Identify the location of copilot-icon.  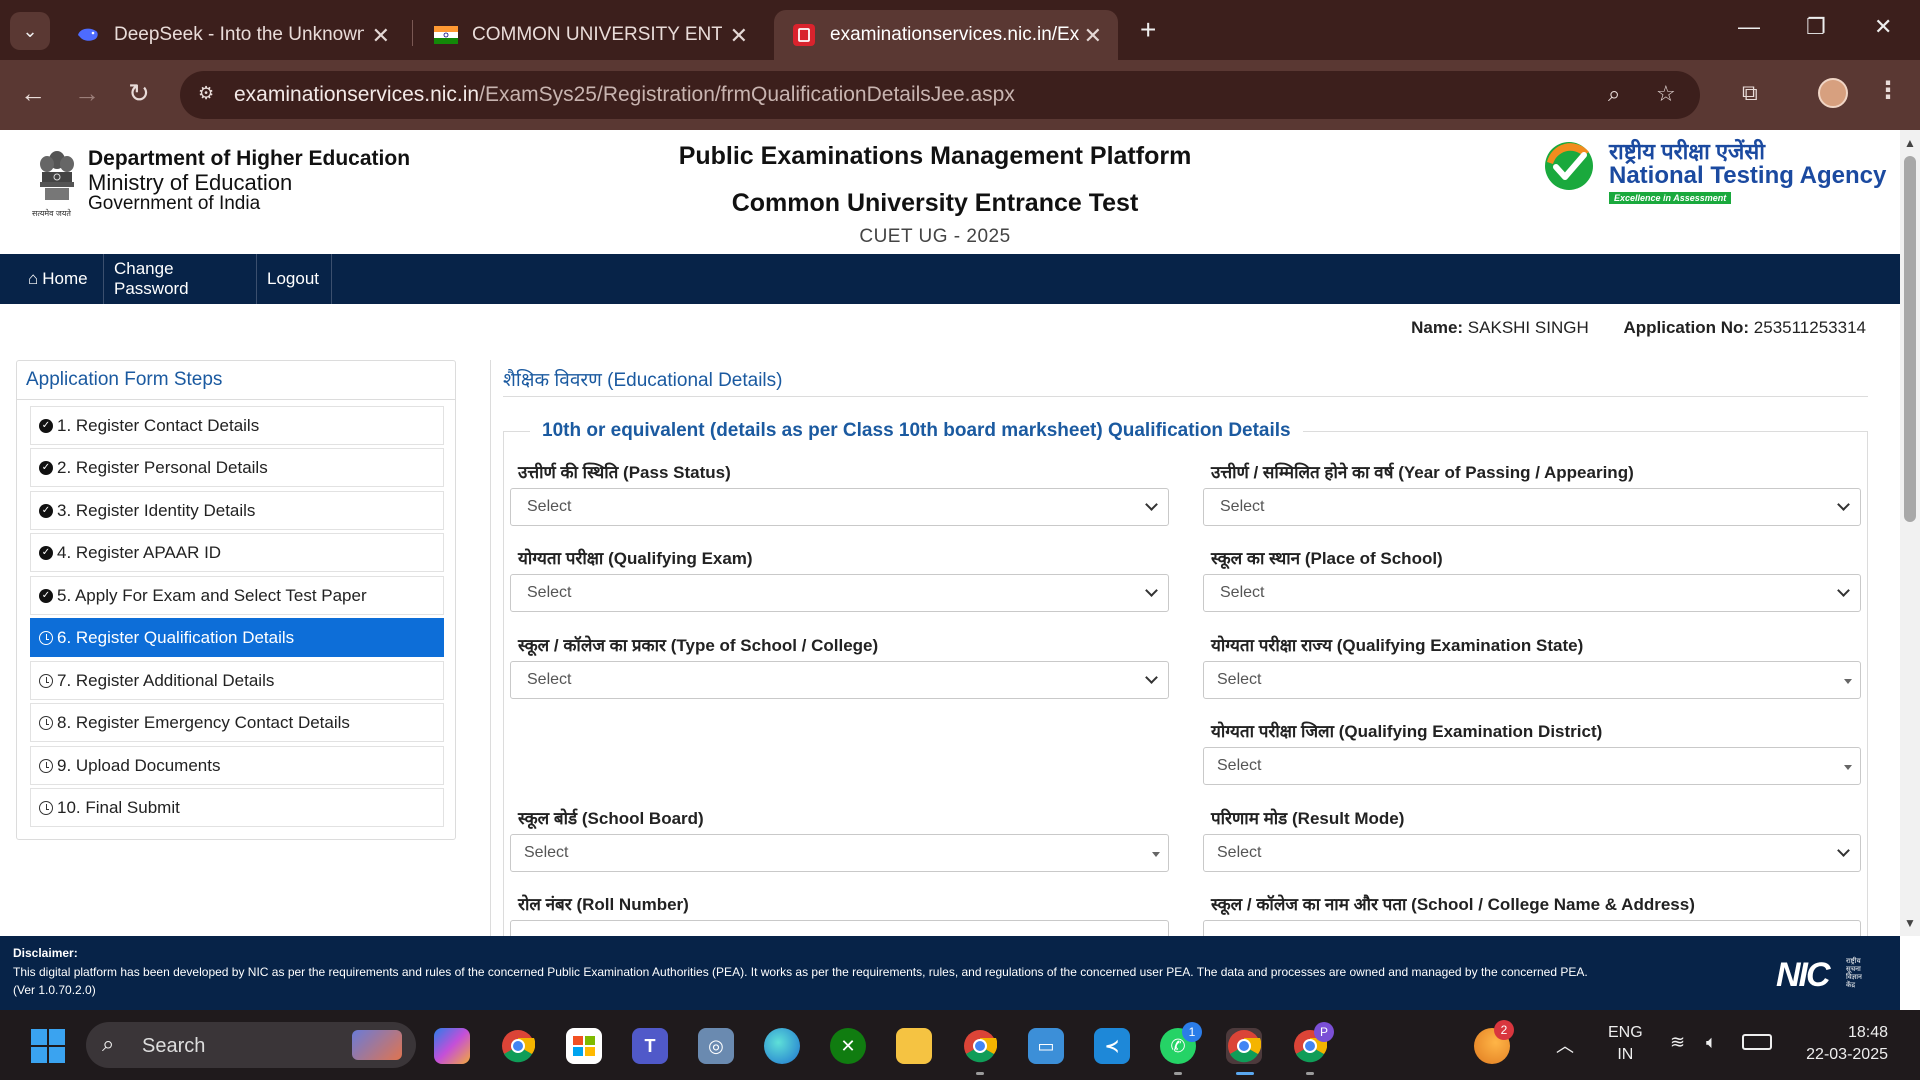
(452, 1046).